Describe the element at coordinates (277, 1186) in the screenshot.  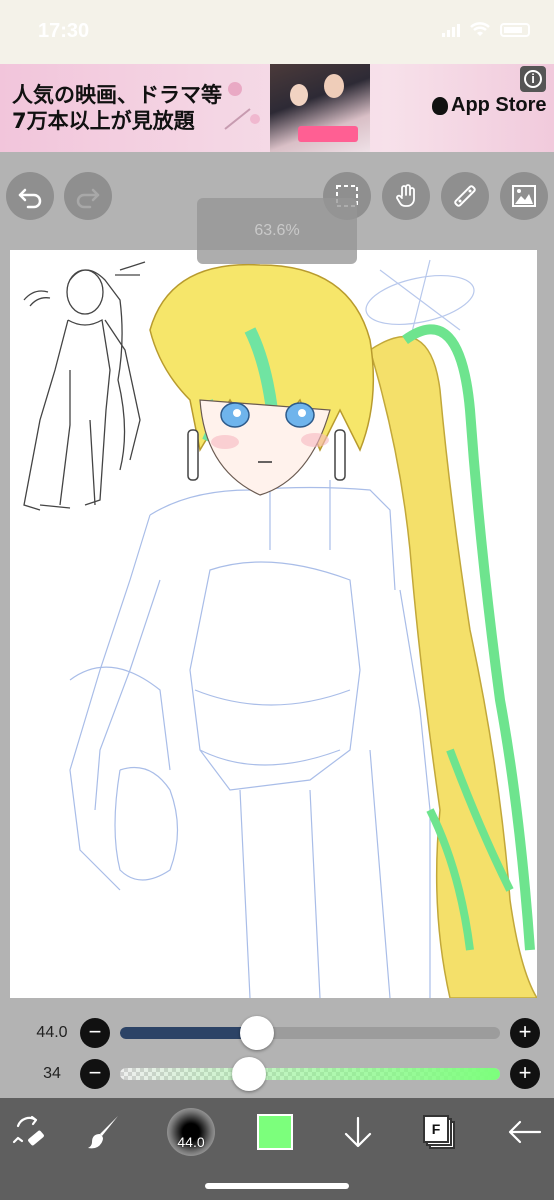
I see `home-indicator` at that location.